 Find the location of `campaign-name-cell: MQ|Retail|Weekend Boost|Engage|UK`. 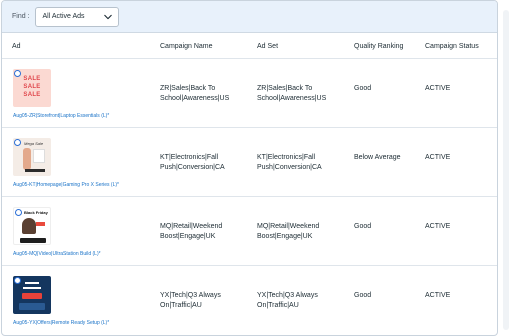

campaign-name-cell: MQ|Retail|Weekend Boost|Engage|UK is located at coordinates (191, 231).